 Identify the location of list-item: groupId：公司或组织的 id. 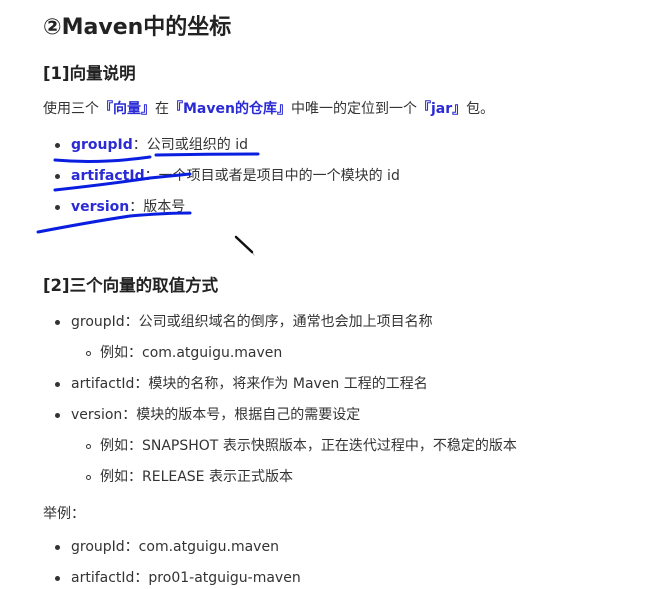
(159, 144).